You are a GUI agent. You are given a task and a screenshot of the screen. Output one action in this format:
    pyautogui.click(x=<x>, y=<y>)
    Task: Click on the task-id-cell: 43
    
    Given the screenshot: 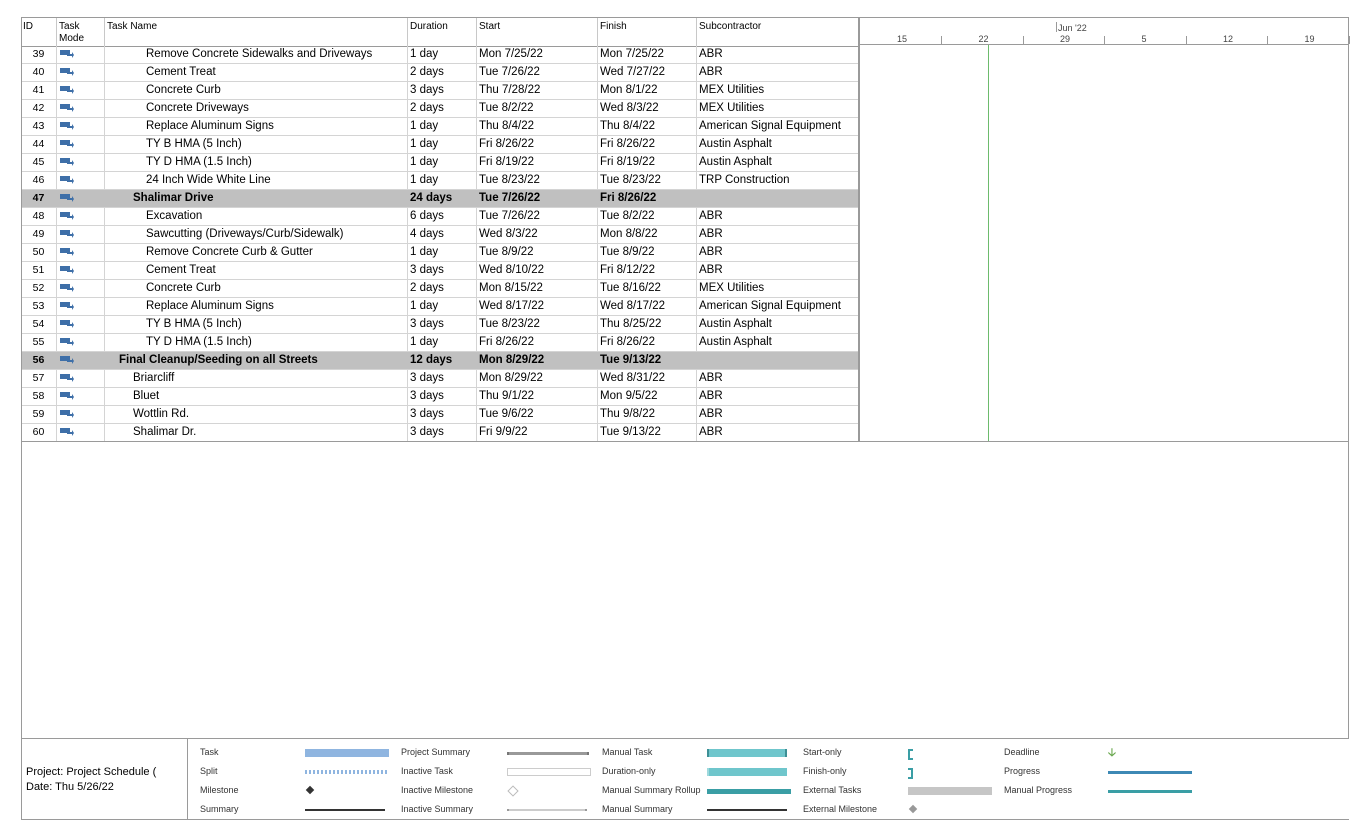 What is the action you would take?
    pyautogui.click(x=39, y=126)
    